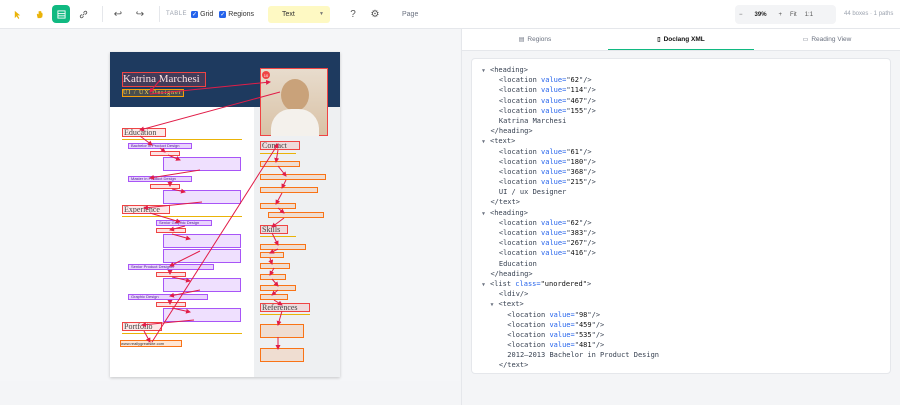 This screenshot has width=900, height=405. What do you see at coordinates (213, 210) in the screenshot?
I see `reading-order-arrows: 10` at bounding box center [213, 210].